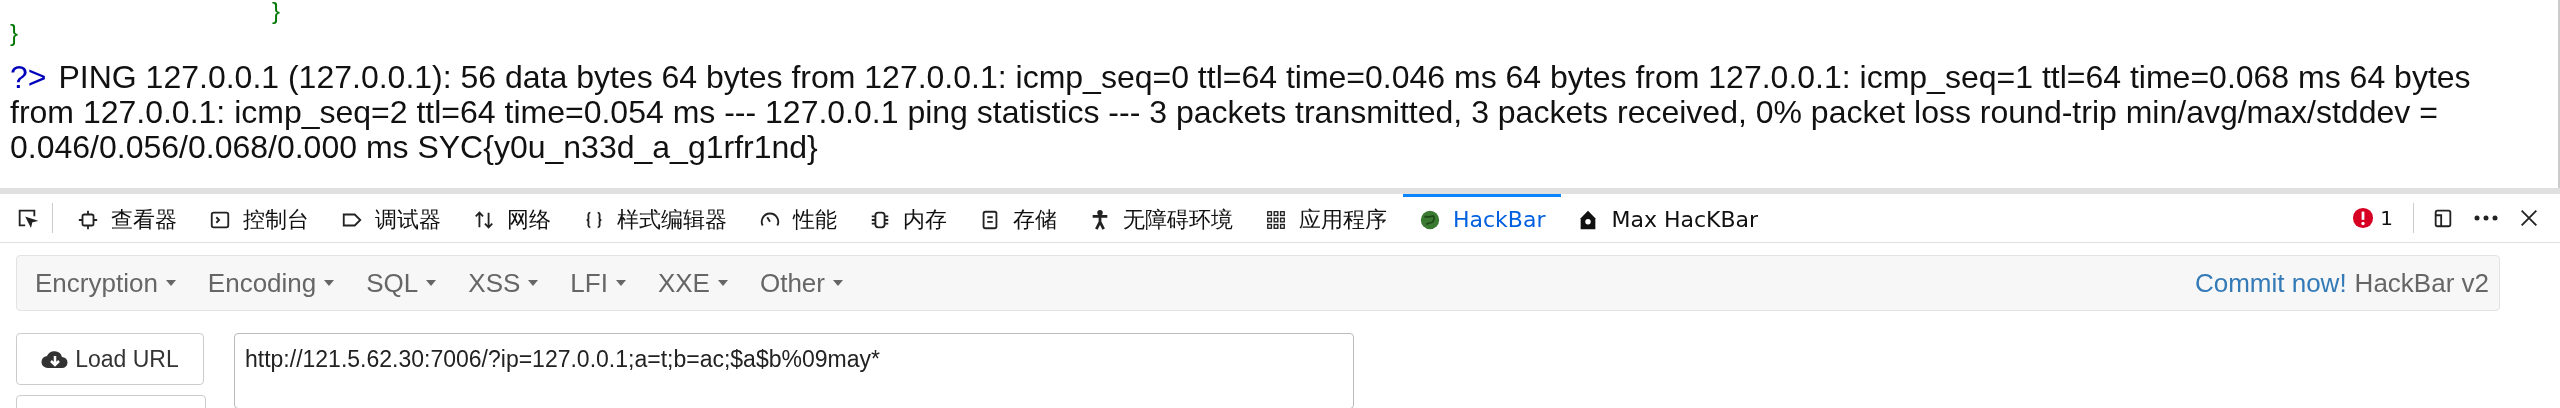  Describe the element at coordinates (2529, 218) in the screenshot. I see `close-icon` at that location.